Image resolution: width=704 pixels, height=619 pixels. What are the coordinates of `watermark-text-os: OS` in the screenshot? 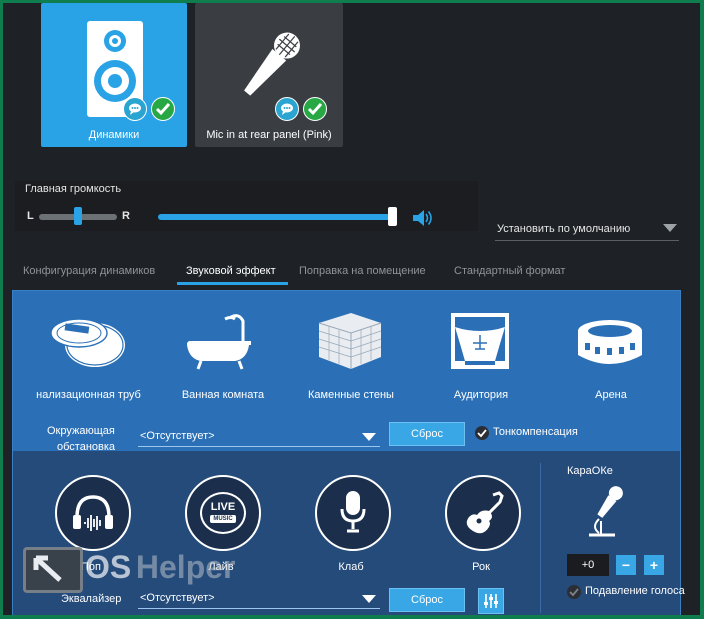 It's located at (108, 567).